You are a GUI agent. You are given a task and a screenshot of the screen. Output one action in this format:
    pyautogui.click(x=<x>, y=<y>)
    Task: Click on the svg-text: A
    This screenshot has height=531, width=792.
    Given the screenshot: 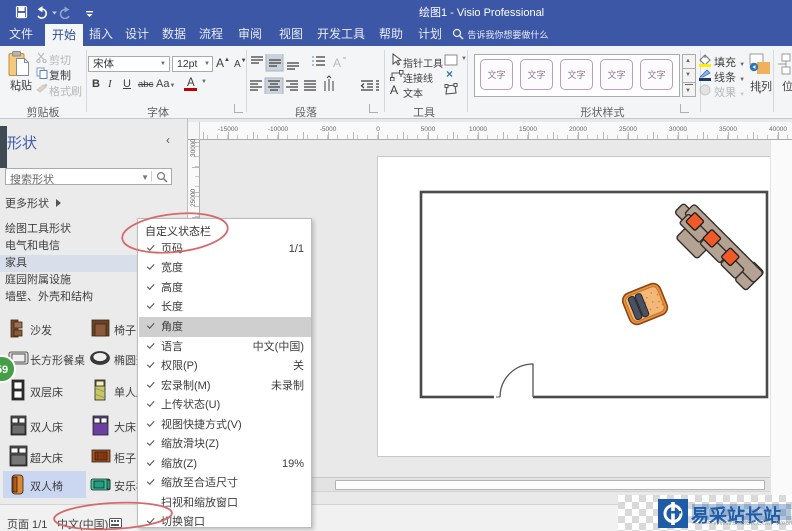 What is the action you would take?
    pyautogui.click(x=337, y=63)
    